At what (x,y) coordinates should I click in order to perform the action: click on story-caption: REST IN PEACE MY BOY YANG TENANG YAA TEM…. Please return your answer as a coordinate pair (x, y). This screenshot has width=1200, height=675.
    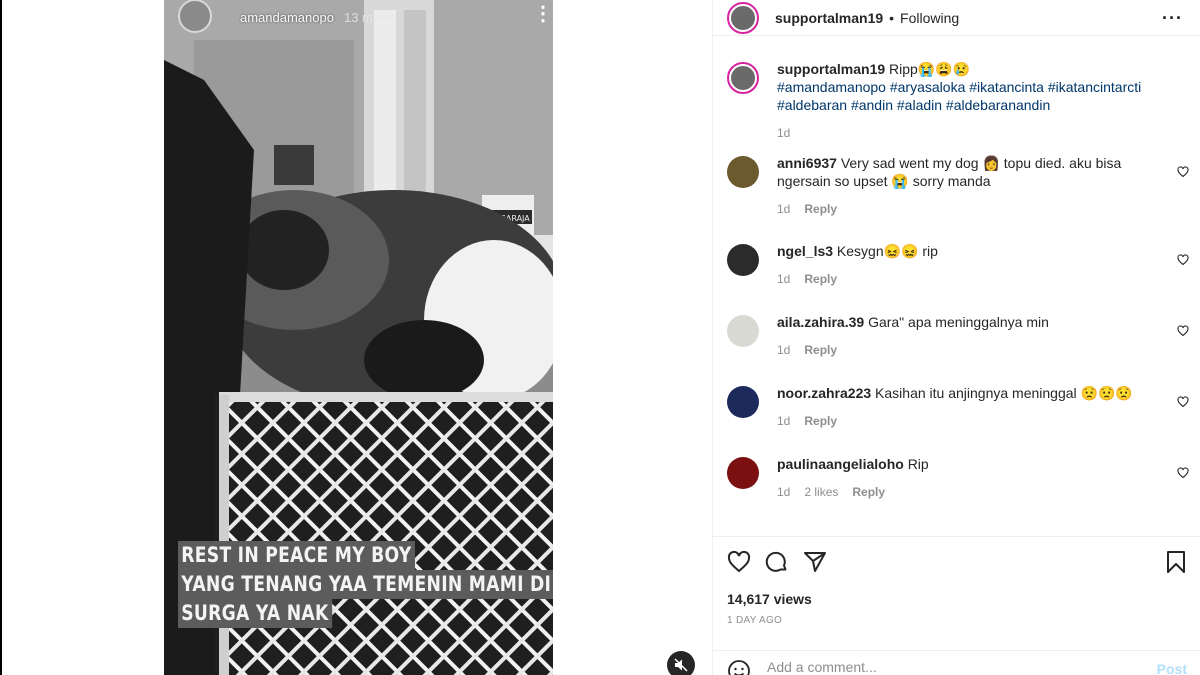
    Looking at the image, I should click on (365, 584).